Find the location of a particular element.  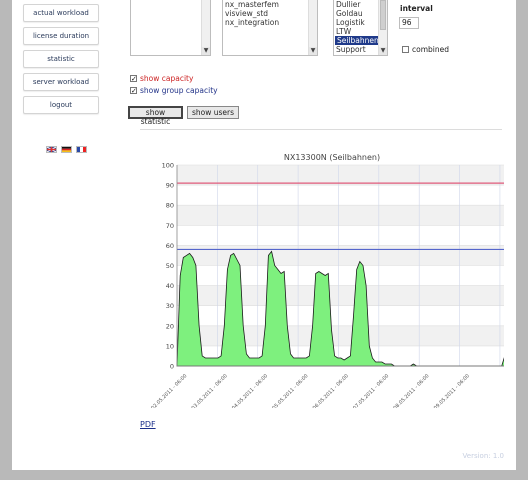

list-3-scrollbar: ▼ is located at coordinates (382, 27).